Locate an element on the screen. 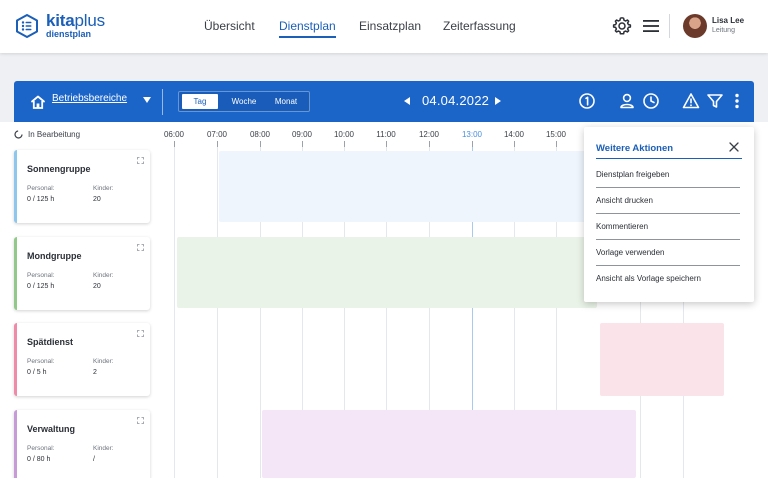  menu-item-ansicht-drucken: Ansicht drucken is located at coordinates (668, 200).